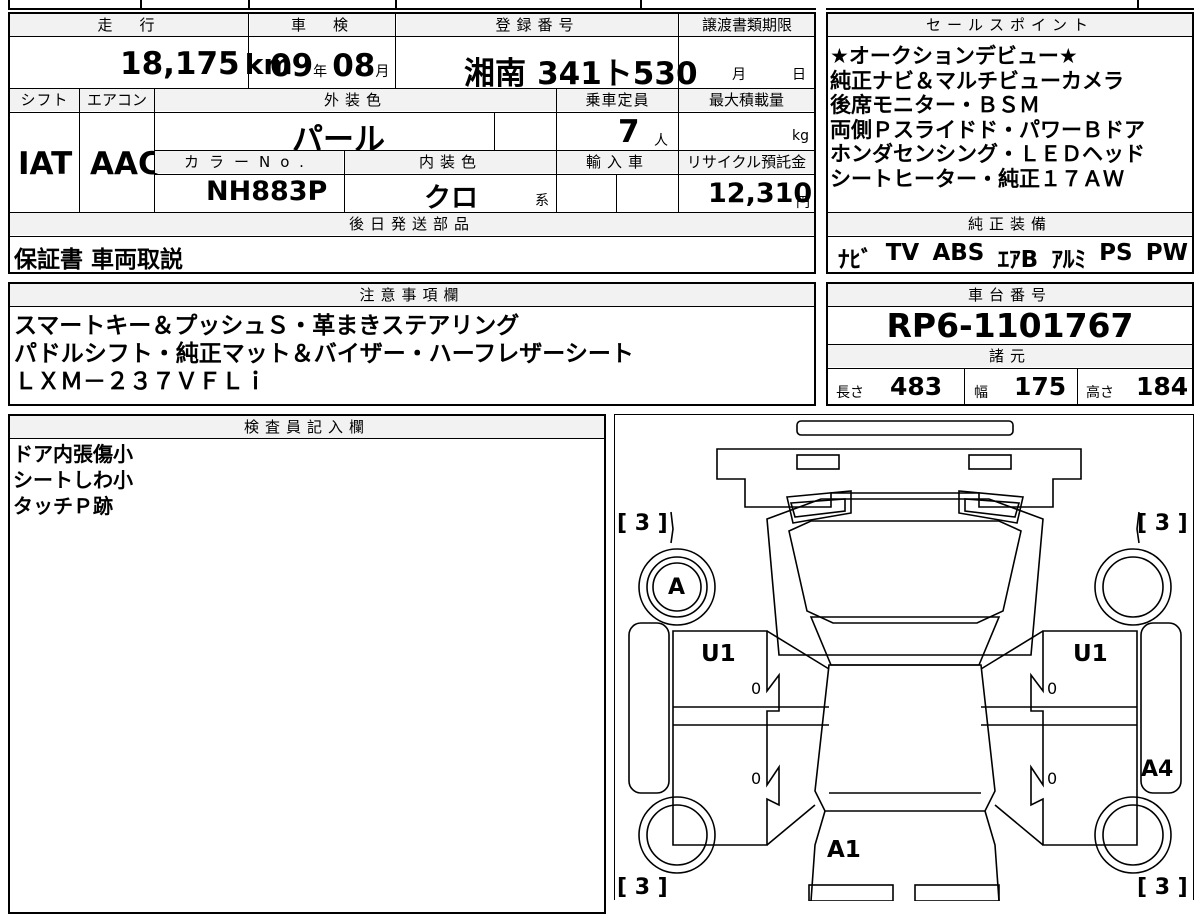 The image size is (1200, 914). Describe the element at coordinates (739, 75) in the screenshot. I see `transfer-month-unit: 月` at that location.